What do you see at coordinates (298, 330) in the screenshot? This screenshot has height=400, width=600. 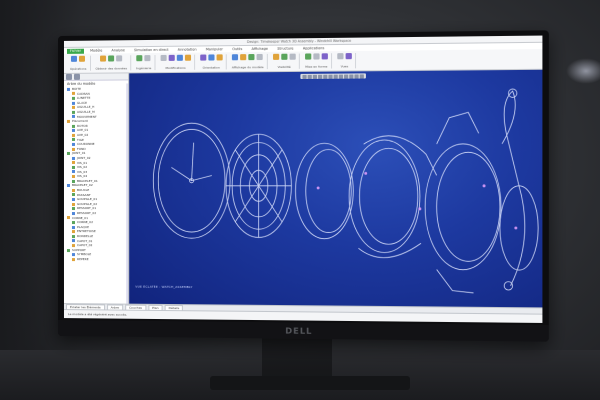 I see `monitor-brand-logo: DELL` at bounding box center [298, 330].